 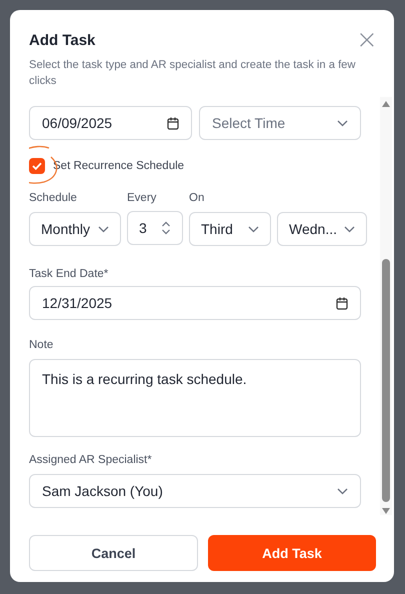 I want to click on scrollbar, so click(x=386, y=306).